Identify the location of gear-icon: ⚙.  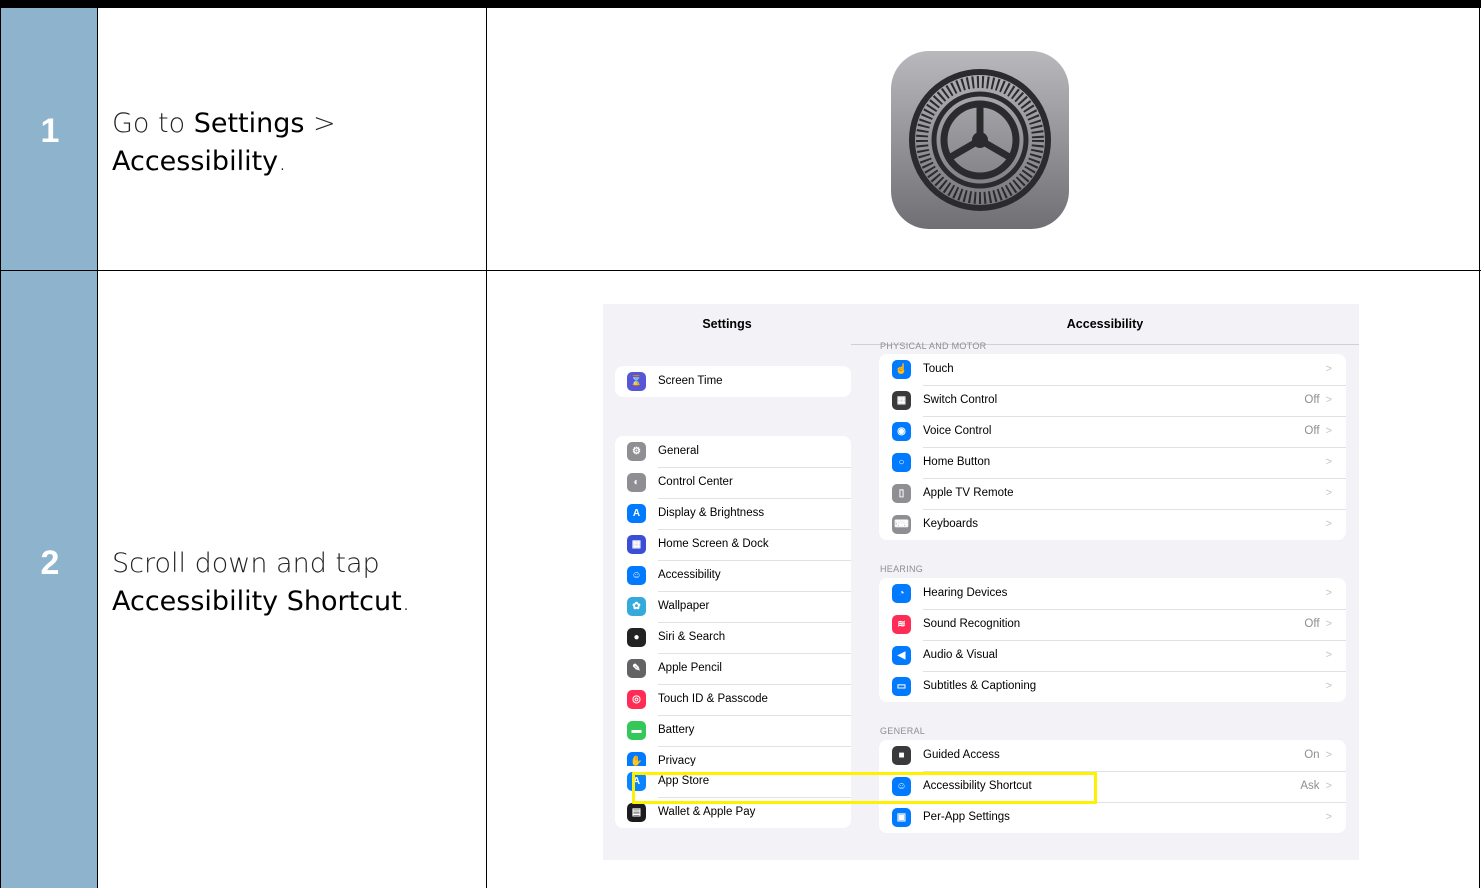
(636, 451).